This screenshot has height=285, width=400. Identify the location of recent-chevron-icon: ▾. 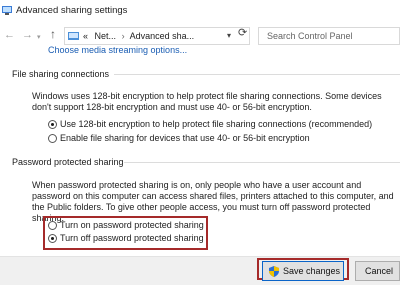
(39, 38).